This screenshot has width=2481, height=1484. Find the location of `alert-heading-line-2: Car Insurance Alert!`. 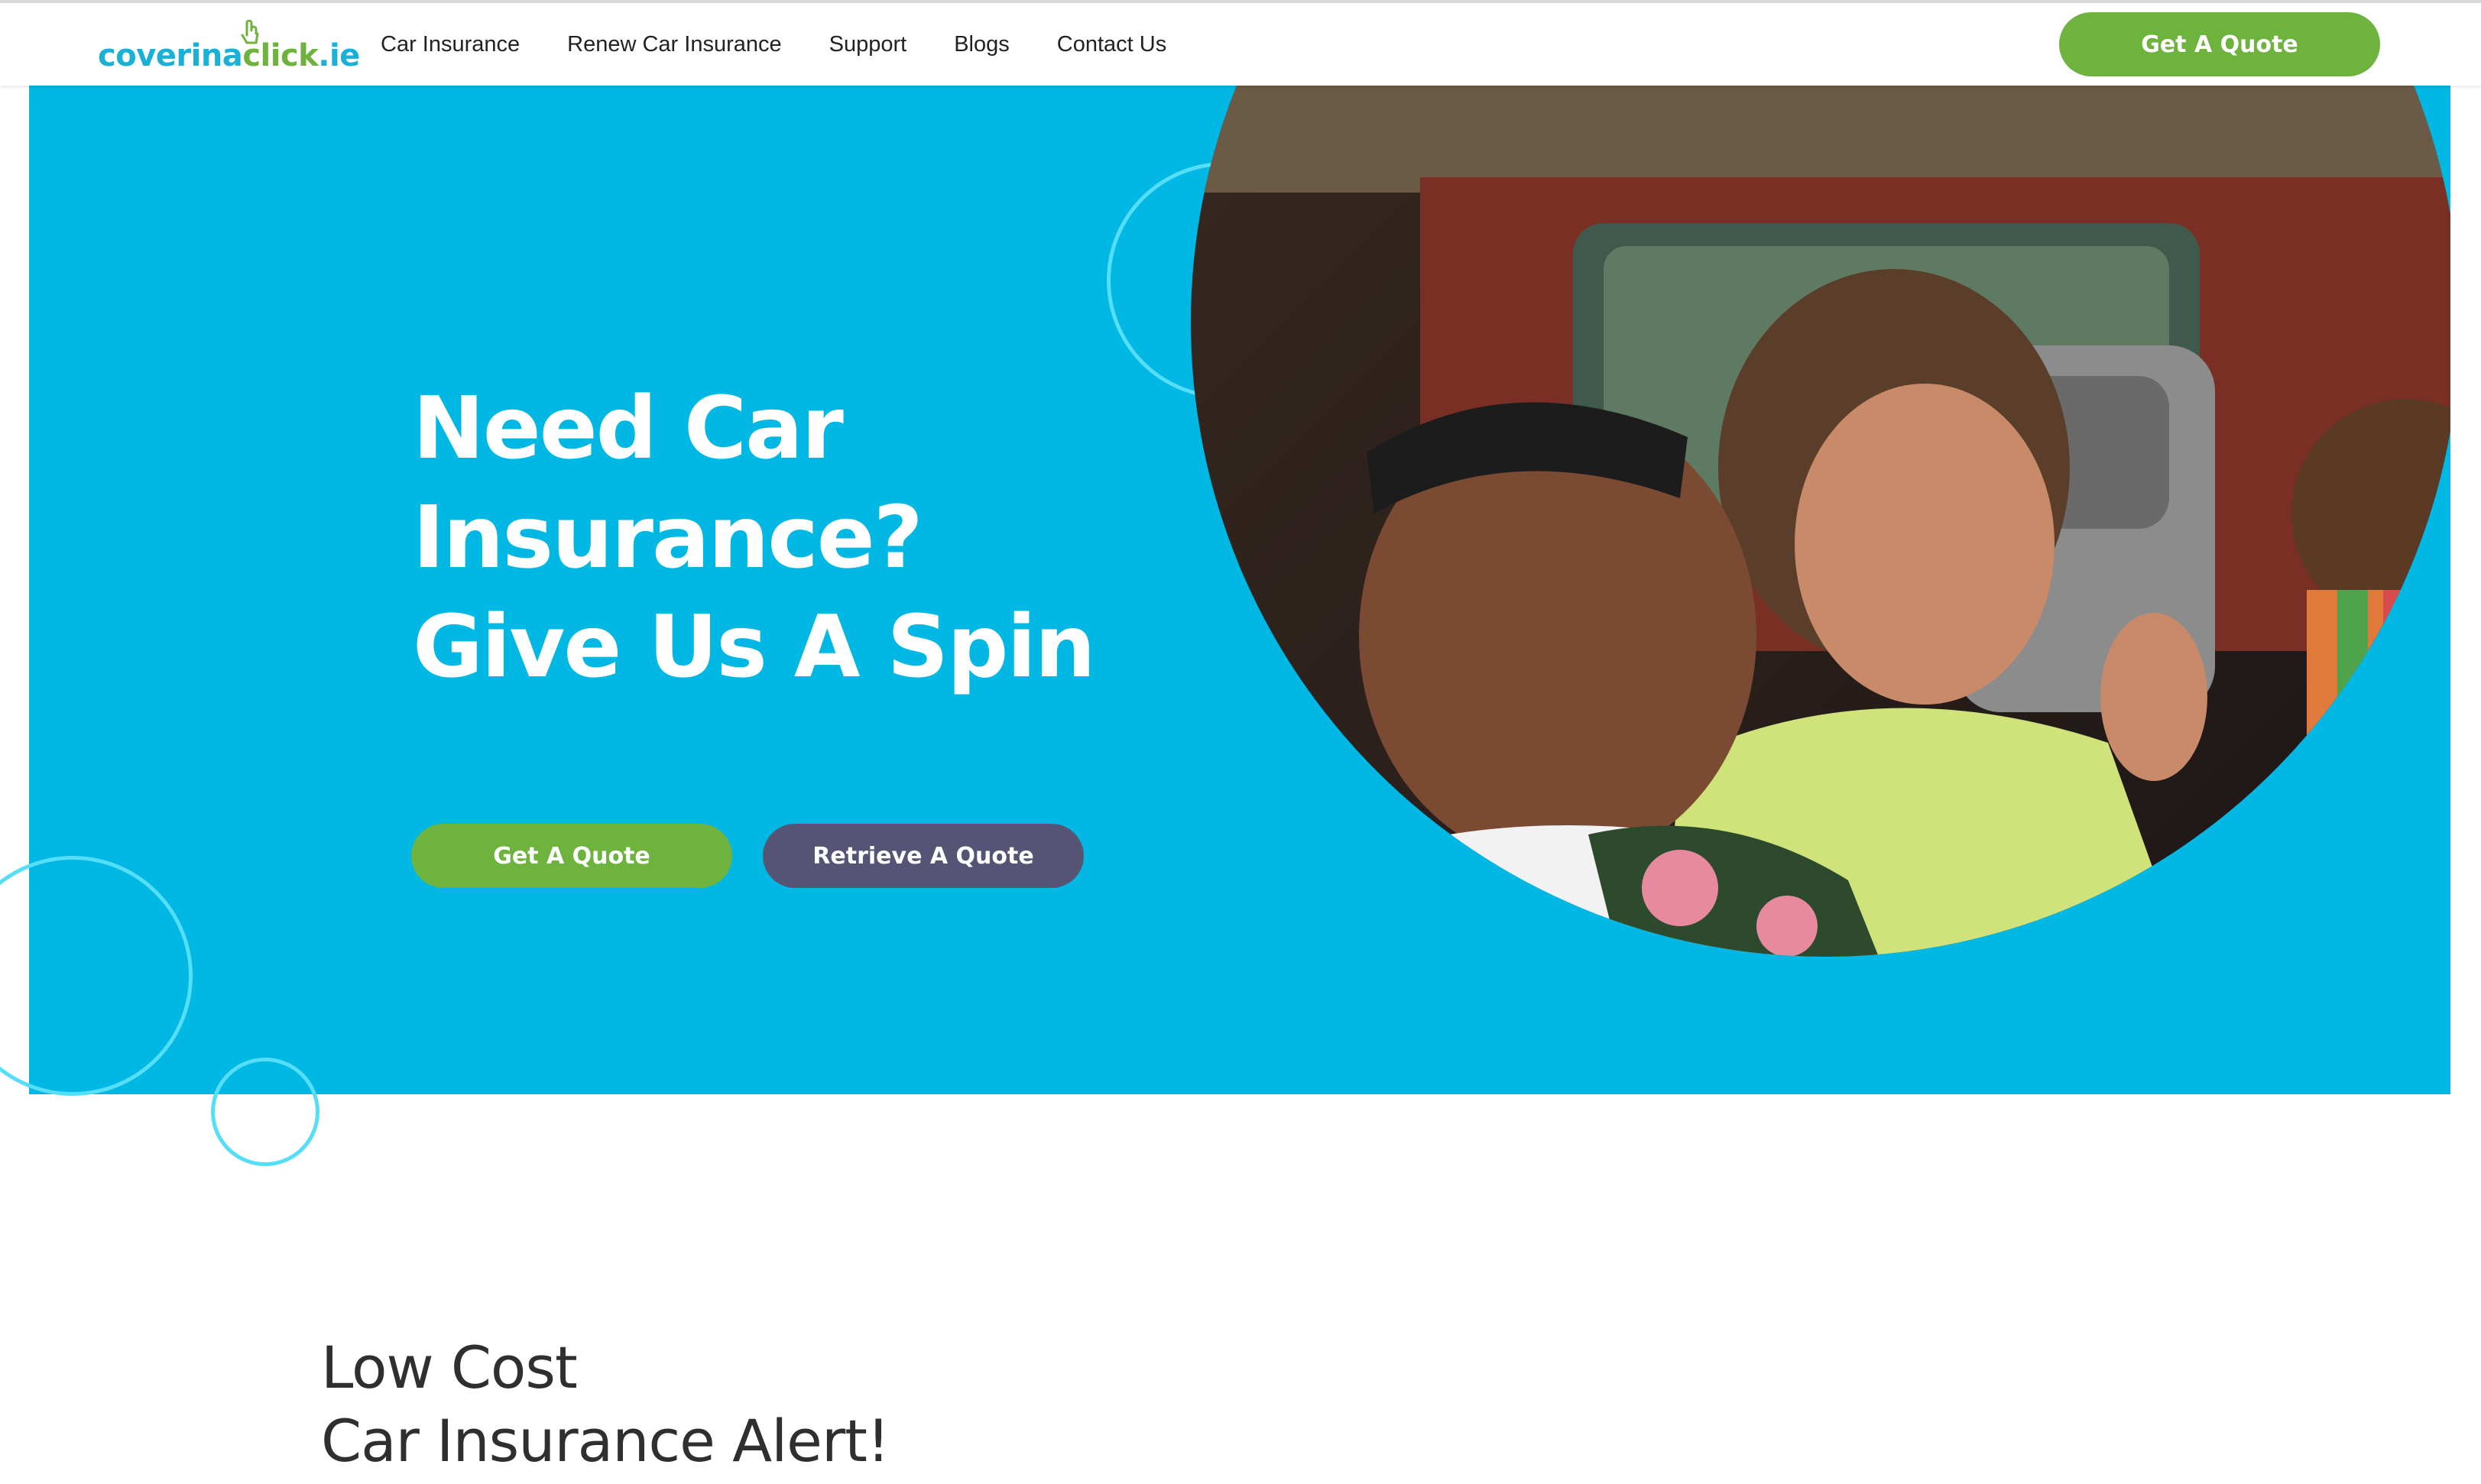

alert-heading-line-2: Car Insurance Alert! is located at coordinates (605, 1441).